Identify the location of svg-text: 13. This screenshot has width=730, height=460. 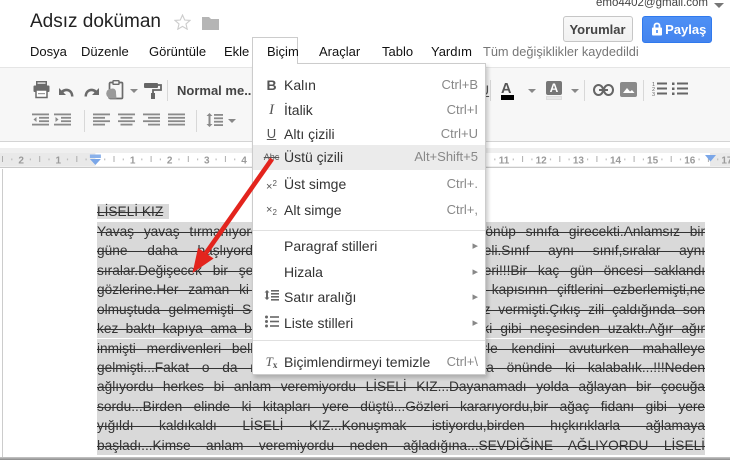
(579, 161).